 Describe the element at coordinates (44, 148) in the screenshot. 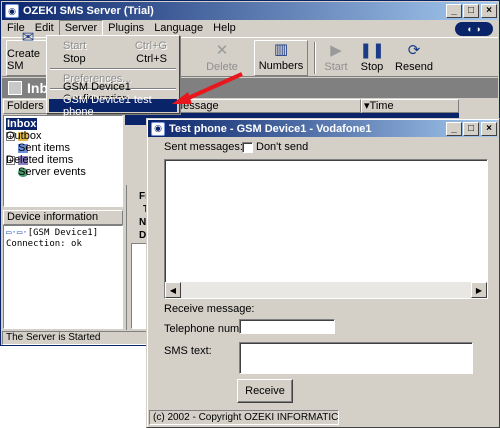

I see `folder-sent-items: Sent items` at that location.